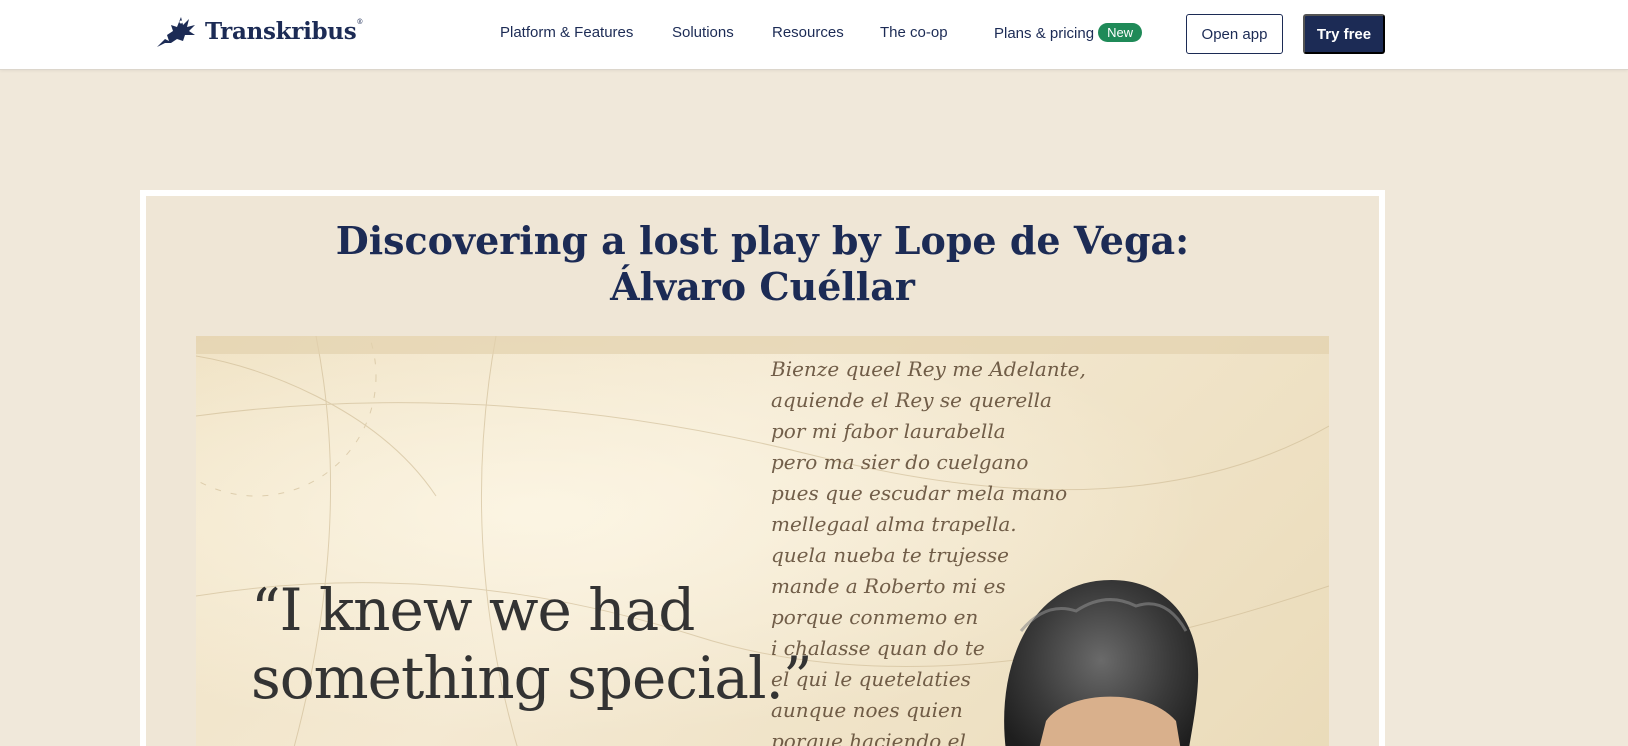 The height and width of the screenshot is (746, 1628). What do you see at coordinates (473, 610) in the screenshot?
I see `quote-line-1: “I knew we had` at bounding box center [473, 610].